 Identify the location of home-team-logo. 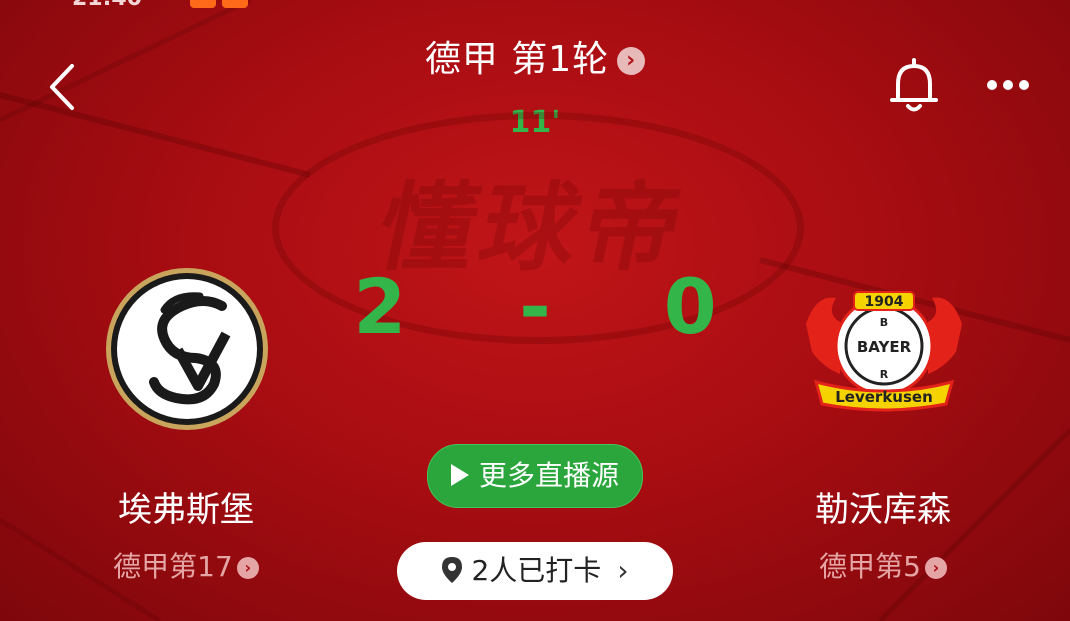
(187, 349).